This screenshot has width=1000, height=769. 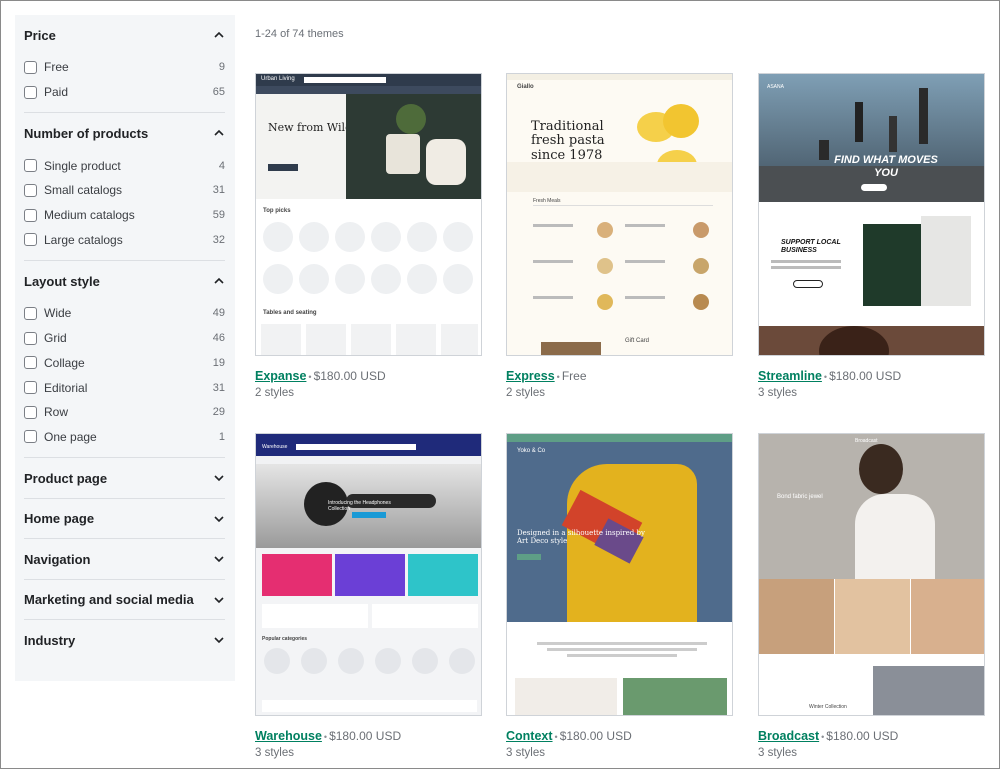 I want to click on chevron-down-icon, so click(x=219, y=478).